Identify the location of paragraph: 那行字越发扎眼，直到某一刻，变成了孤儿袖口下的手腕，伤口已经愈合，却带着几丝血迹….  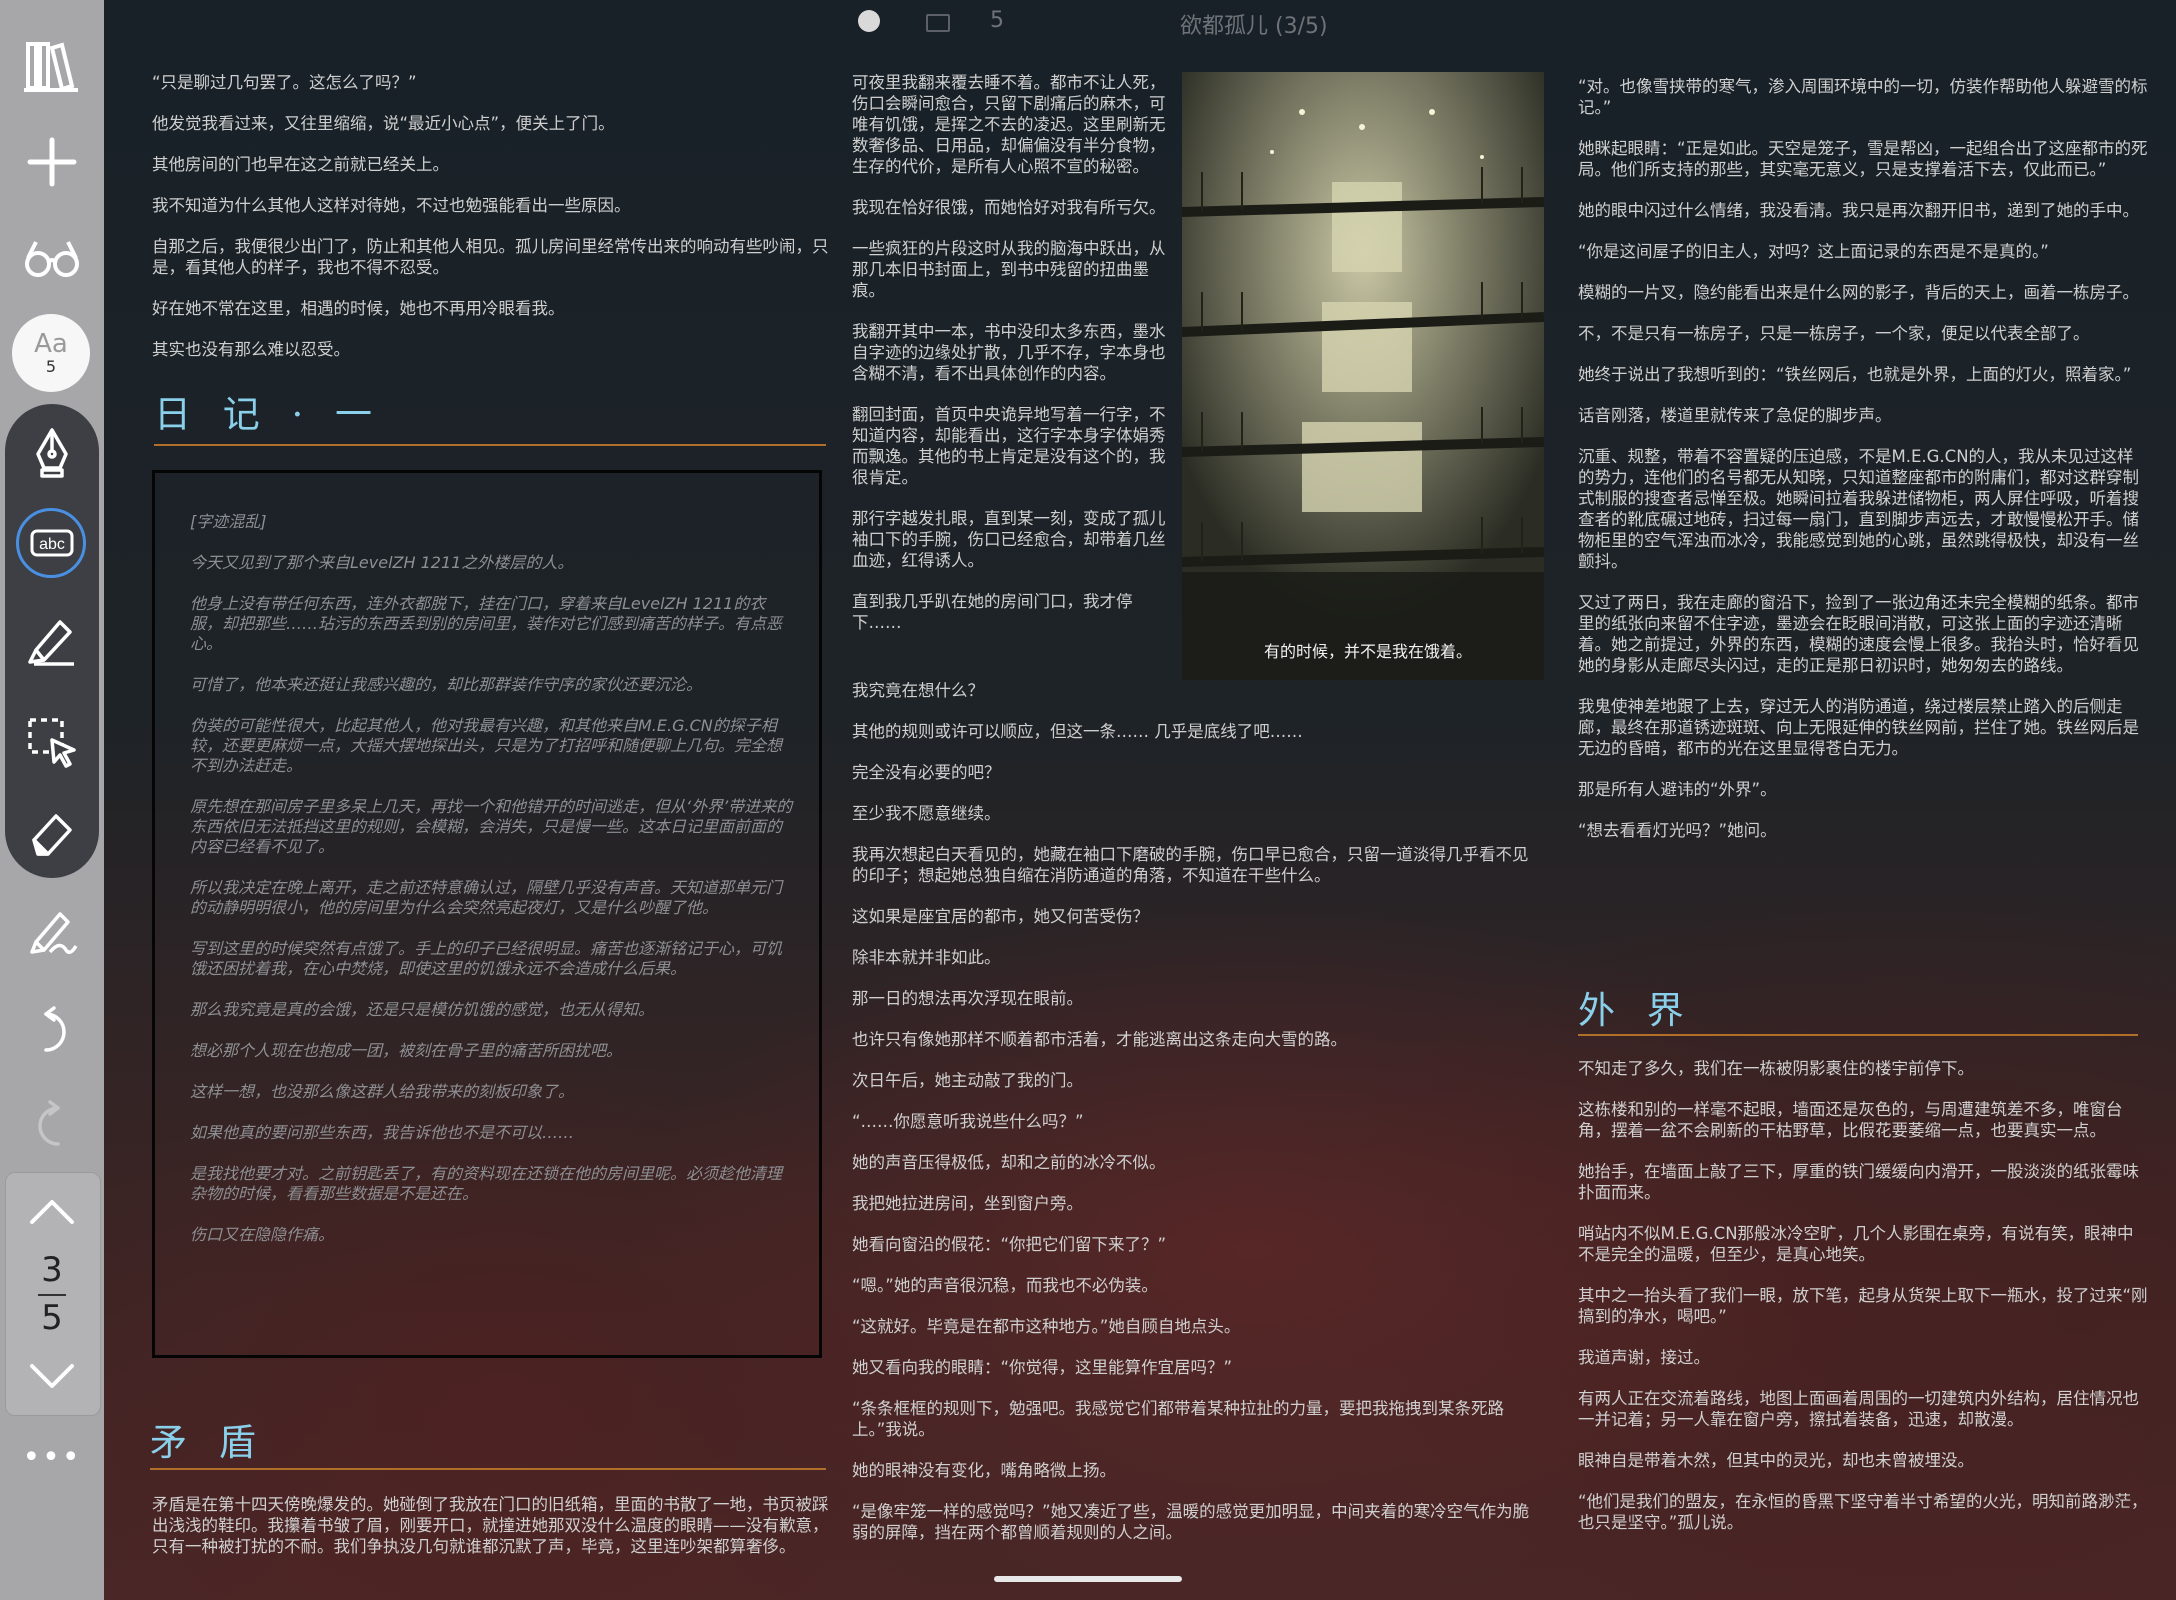
(1009, 539).